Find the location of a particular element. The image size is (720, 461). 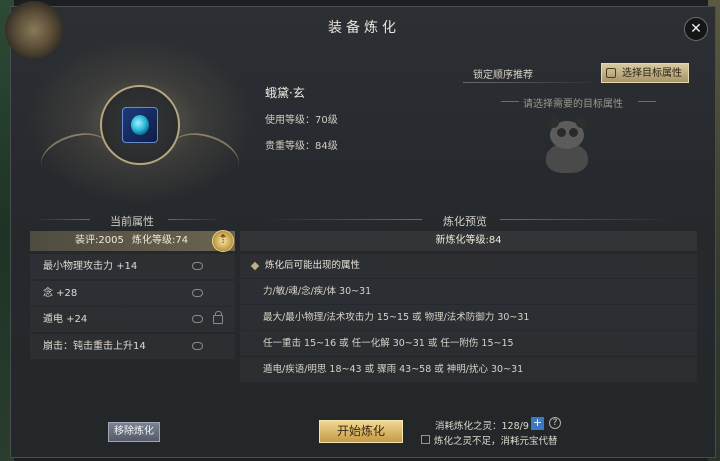

add-spirit-button: + is located at coordinates (537, 423).